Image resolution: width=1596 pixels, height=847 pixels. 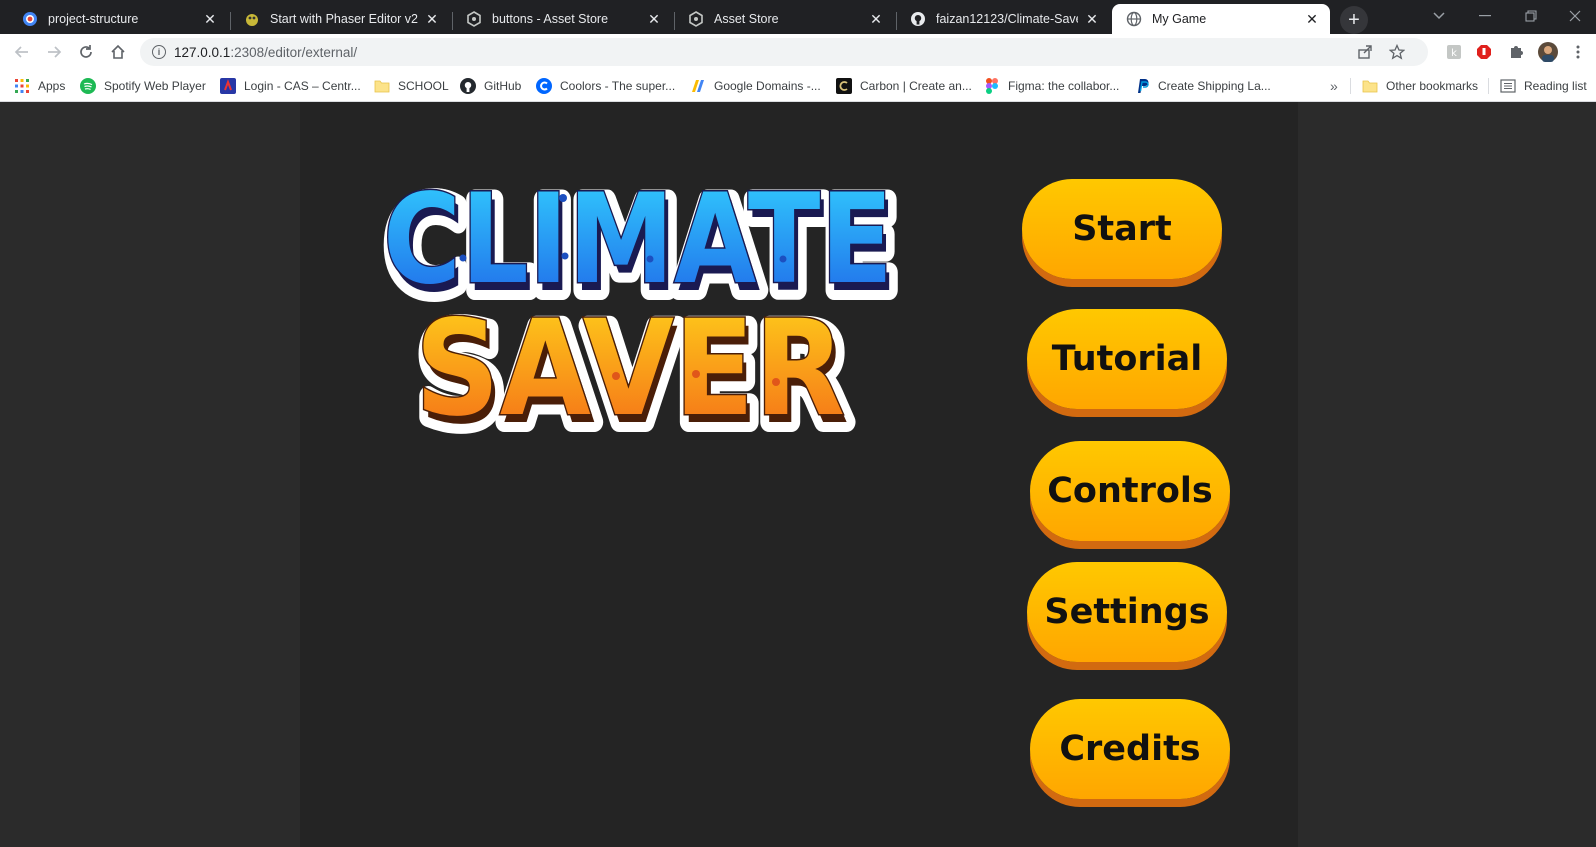 I want to click on tab-title: buttons - Asset Store, so click(x=550, y=19).